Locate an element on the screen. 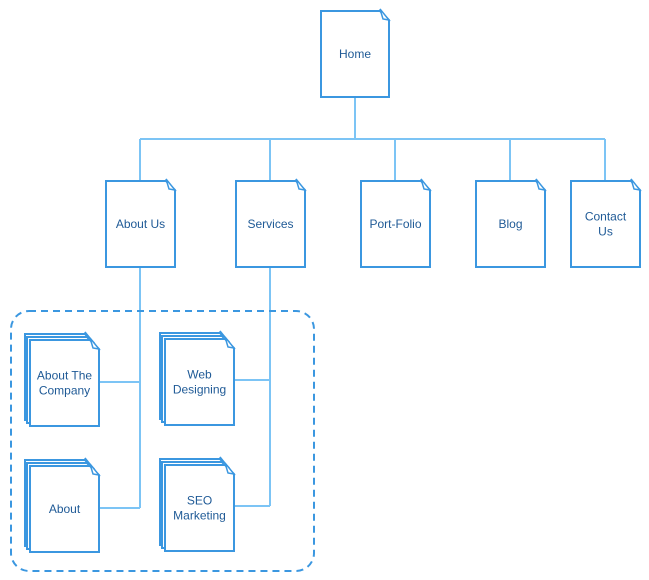 This screenshot has height=580, width=649. node-label: Designing is located at coordinates (199, 390).